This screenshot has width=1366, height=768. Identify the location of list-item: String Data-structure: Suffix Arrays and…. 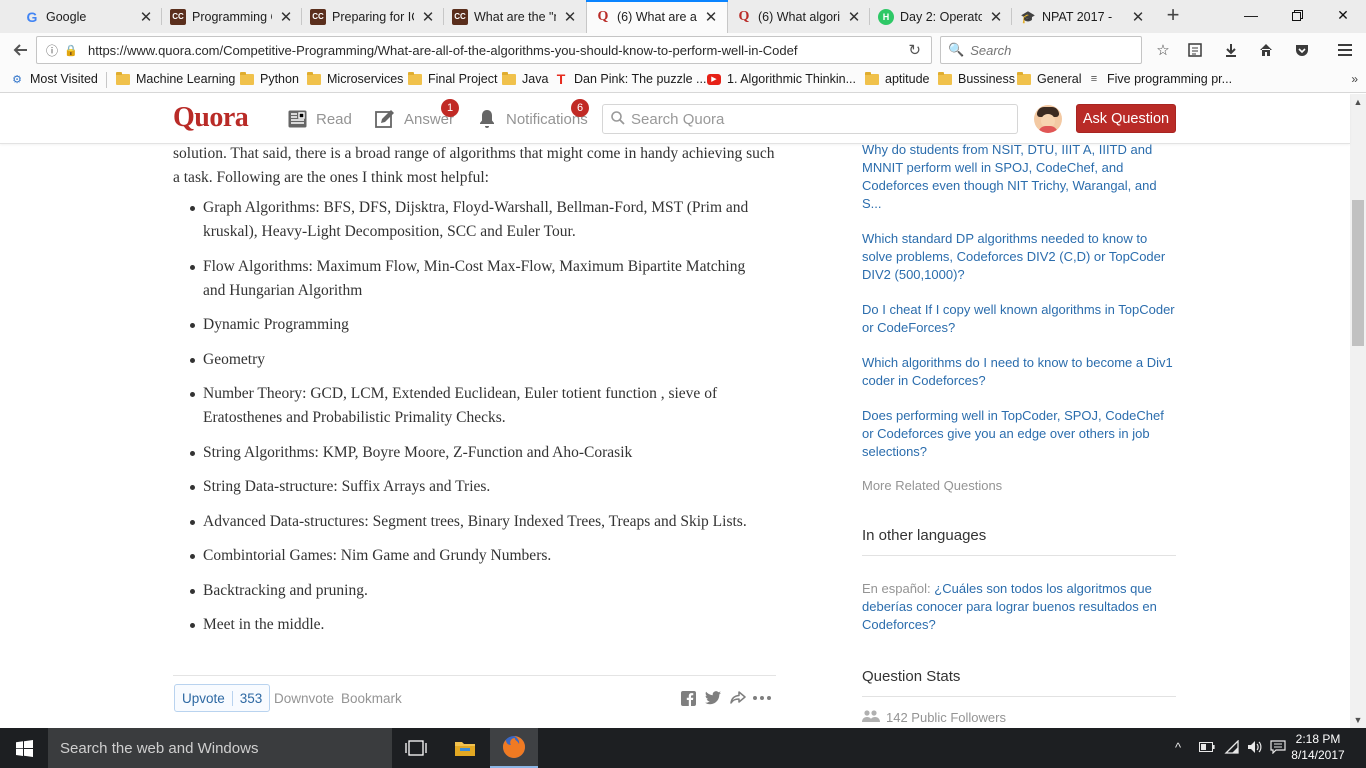
(470, 487).